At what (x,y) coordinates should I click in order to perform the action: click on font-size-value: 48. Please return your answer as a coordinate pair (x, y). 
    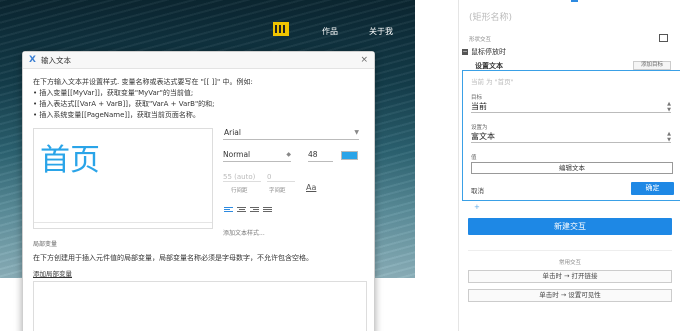
    Looking at the image, I should click on (313, 154).